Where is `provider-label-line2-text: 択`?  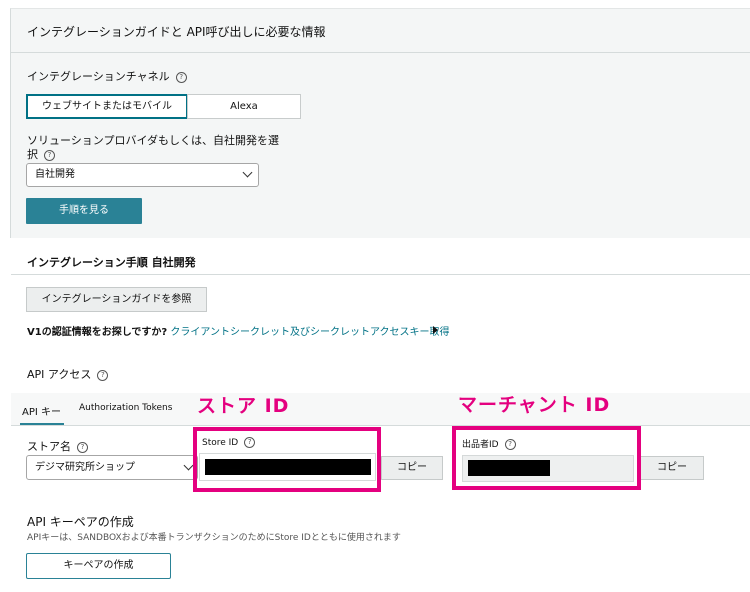 provider-label-line2-text: 択 is located at coordinates (32, 154).